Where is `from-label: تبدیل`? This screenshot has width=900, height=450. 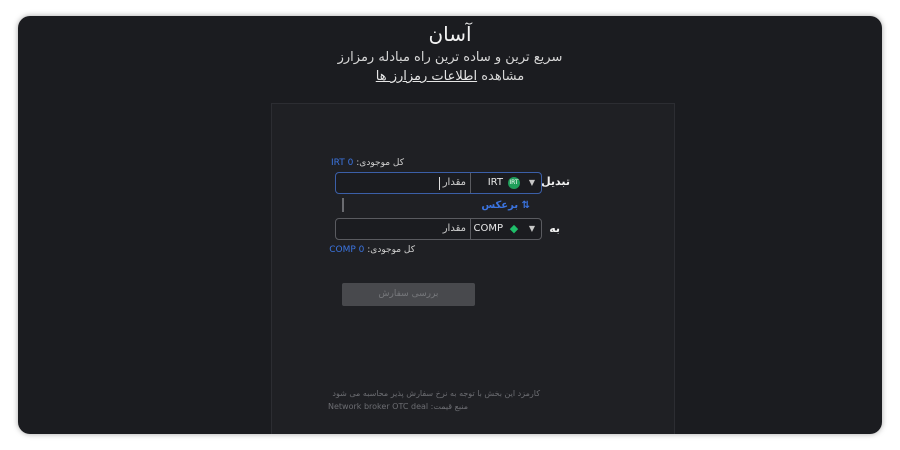
from-label: تبدیل is located at coordinates (555, 181).